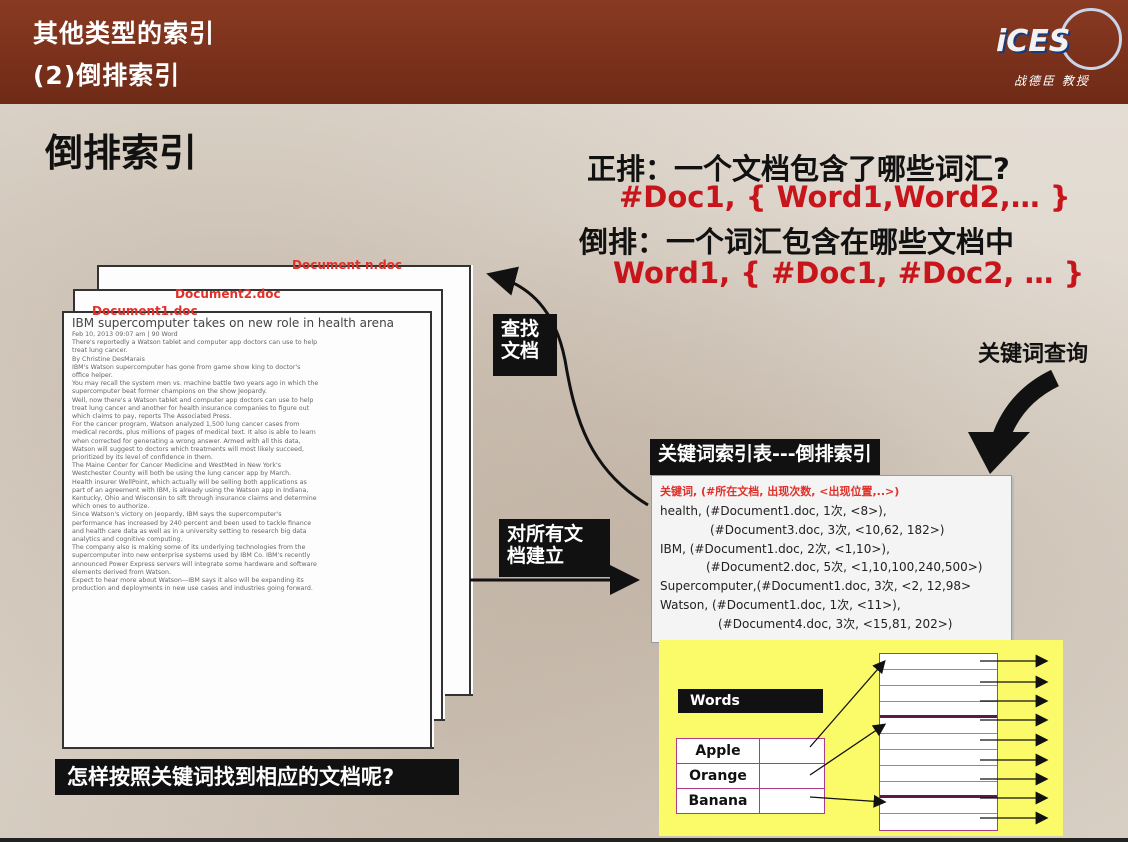 The image size is (1128, 842). What do you see at coordinates (257, 777) in the screenshot?
I see `bottom-question-banner: 怎样按照关键词找到相应的文档呢?` at bounding box center [257, 777].